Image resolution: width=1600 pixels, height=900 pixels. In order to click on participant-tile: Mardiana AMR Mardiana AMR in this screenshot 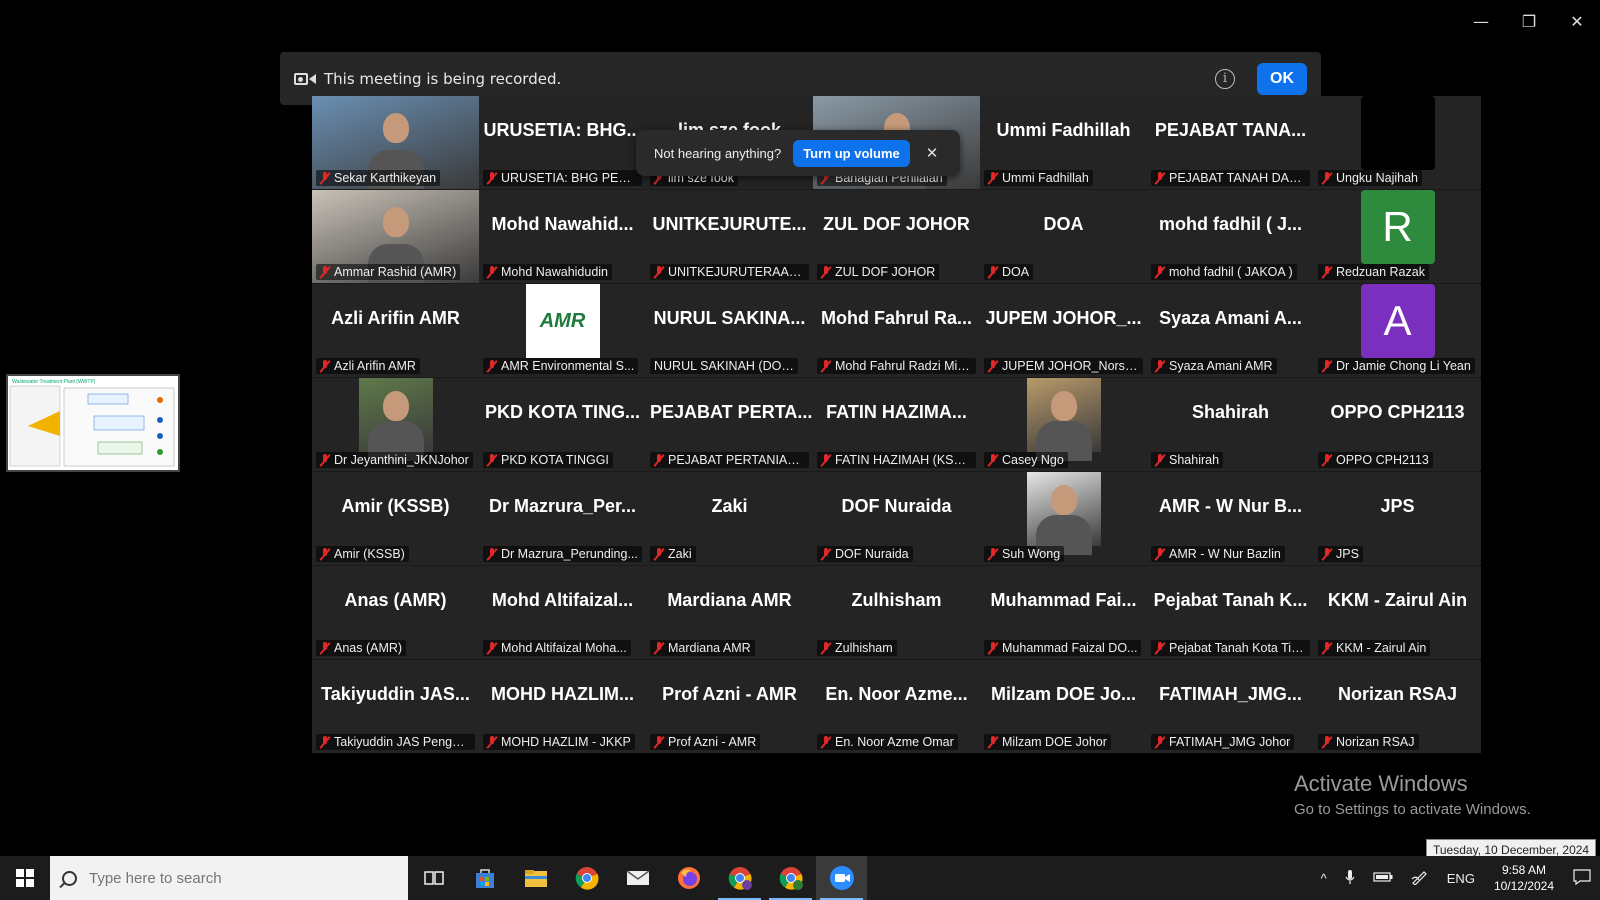, I will do `click(729, 612)`.